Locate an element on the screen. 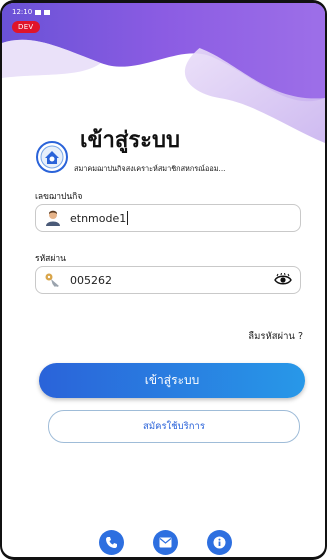  status-time: 12:10 is located at coordinates (22, 12).